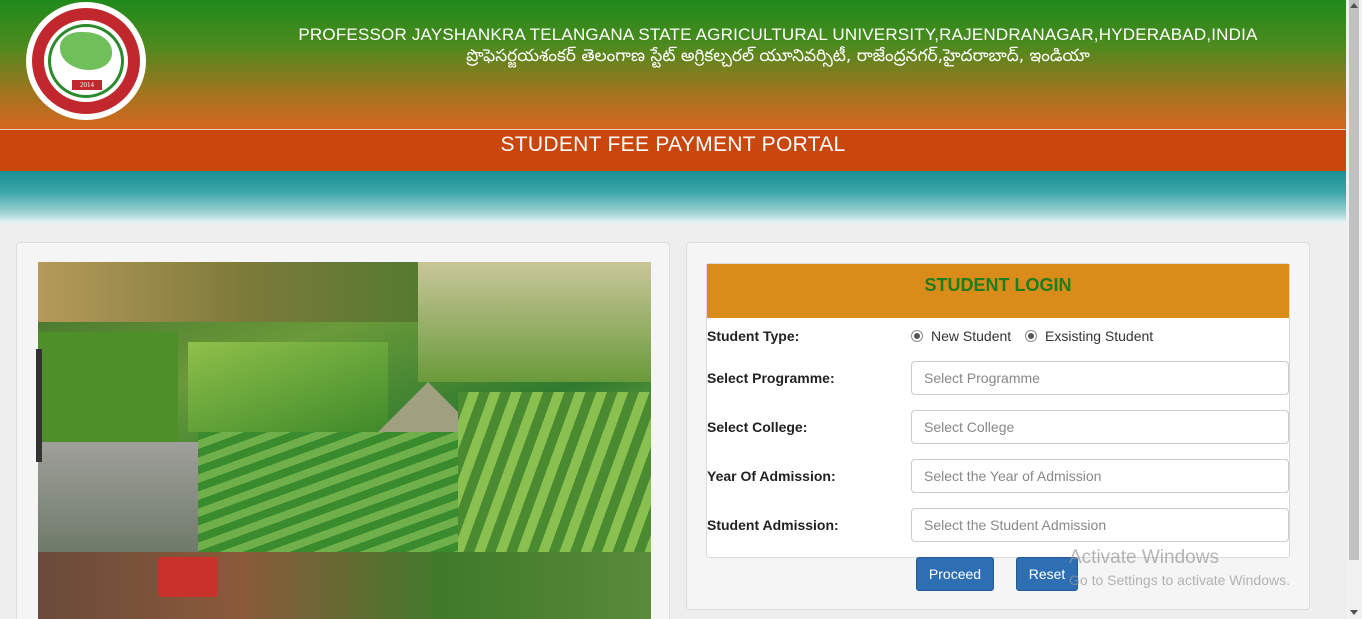 The height and width of the screenshot is (619, 1362). I want to click on activate-windows-title: Activate Windows, so click(1144, 557).